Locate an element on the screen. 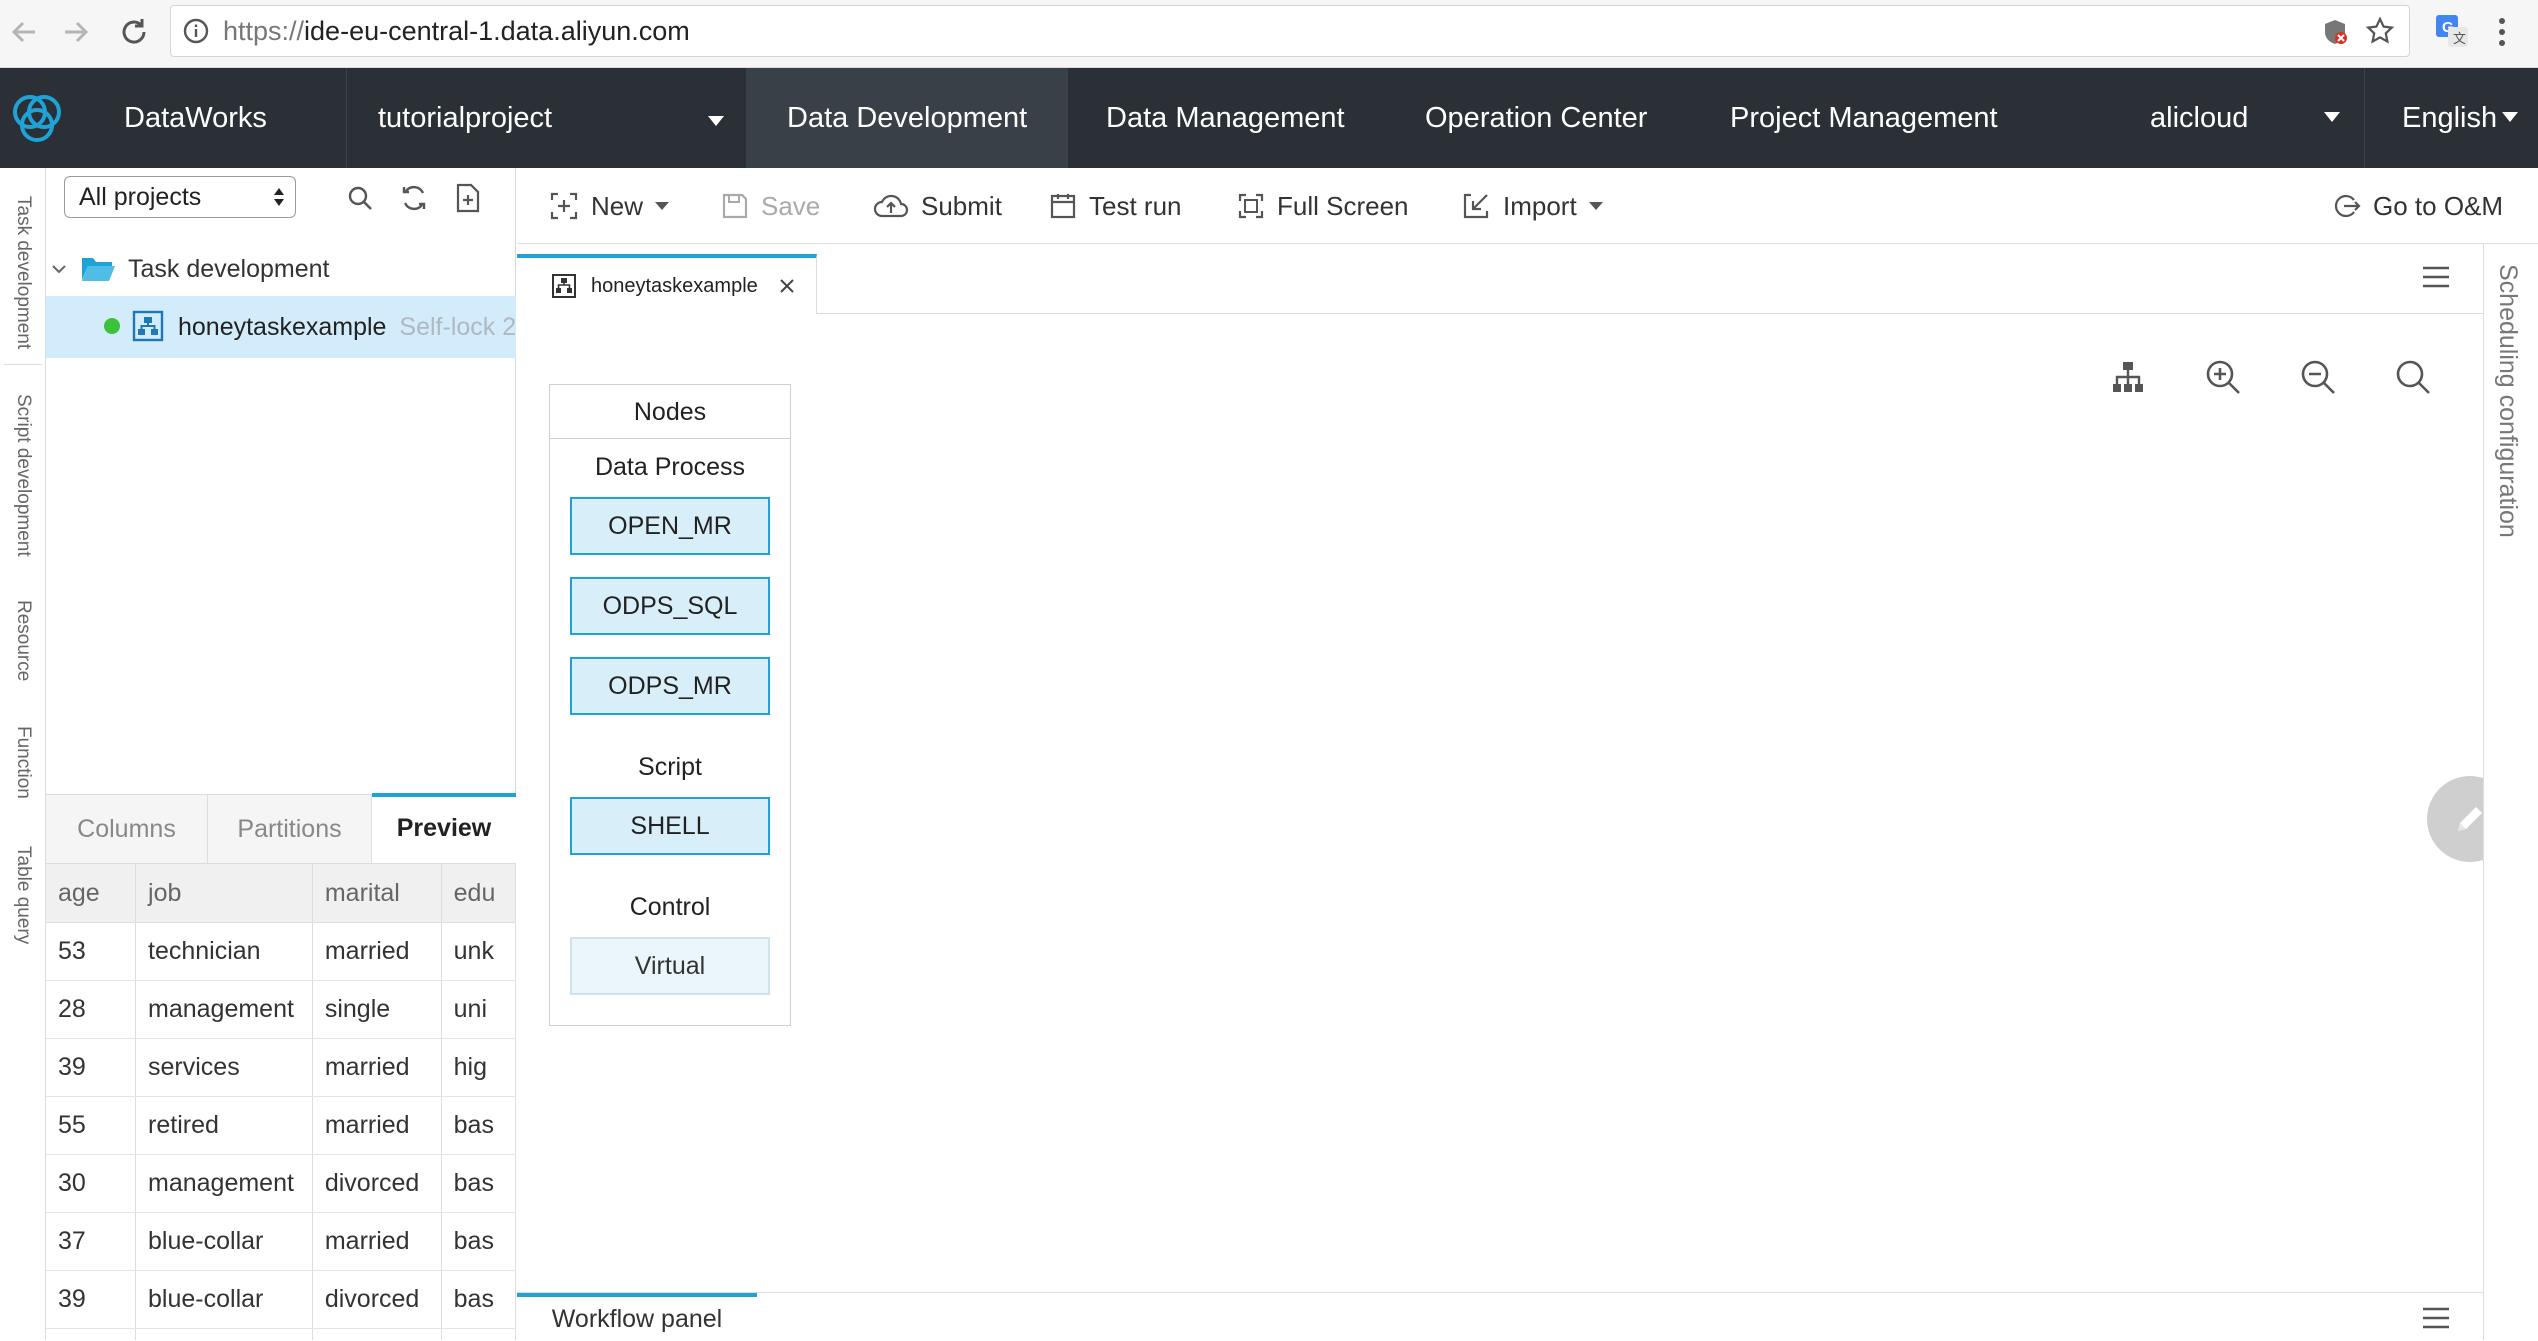 The height and width of the screenshot is (1341, 2538). nav-operation-center: Operation Center is located at coordinates (1536, 118).